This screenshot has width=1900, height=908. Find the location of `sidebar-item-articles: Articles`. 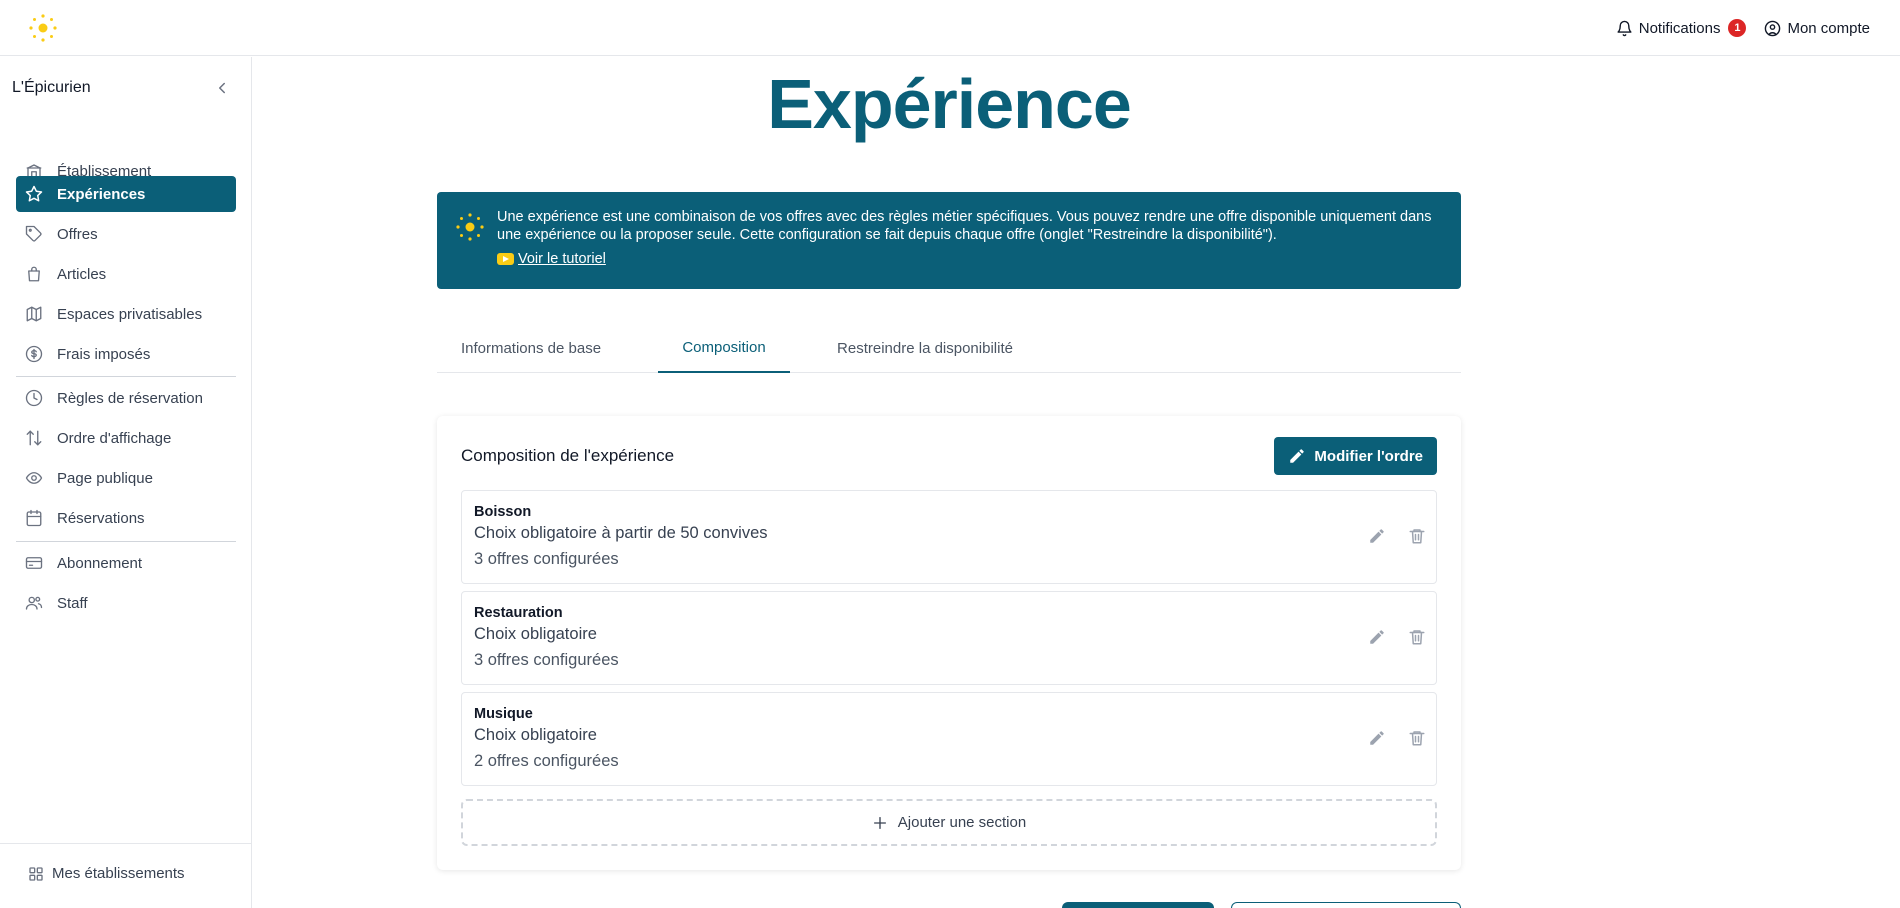

sidebar-item-articles: Articles is located at coordinates (126, 274).